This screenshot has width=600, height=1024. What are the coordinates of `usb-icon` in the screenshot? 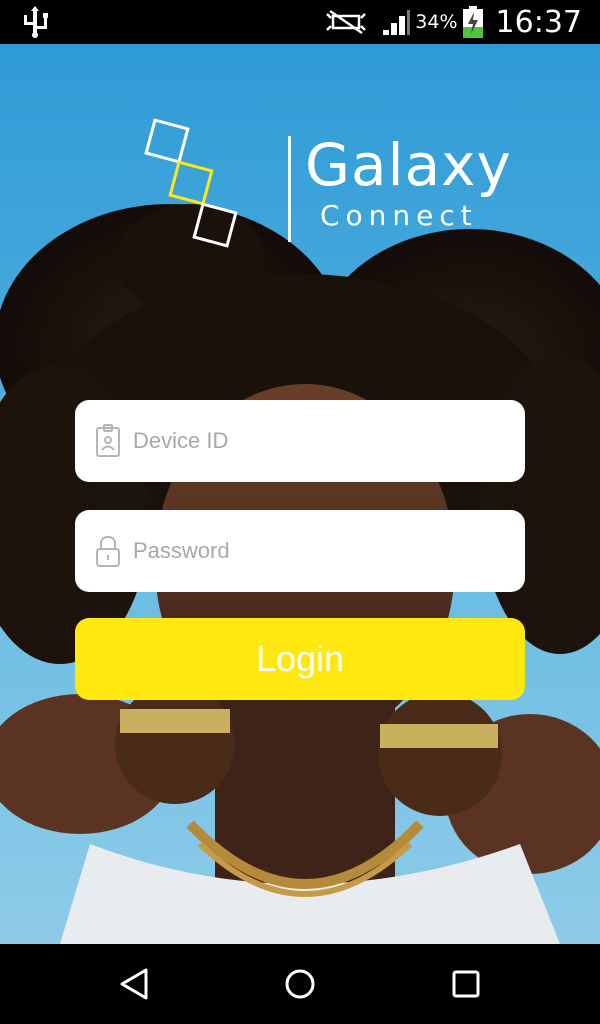 It's located at (36, 22).